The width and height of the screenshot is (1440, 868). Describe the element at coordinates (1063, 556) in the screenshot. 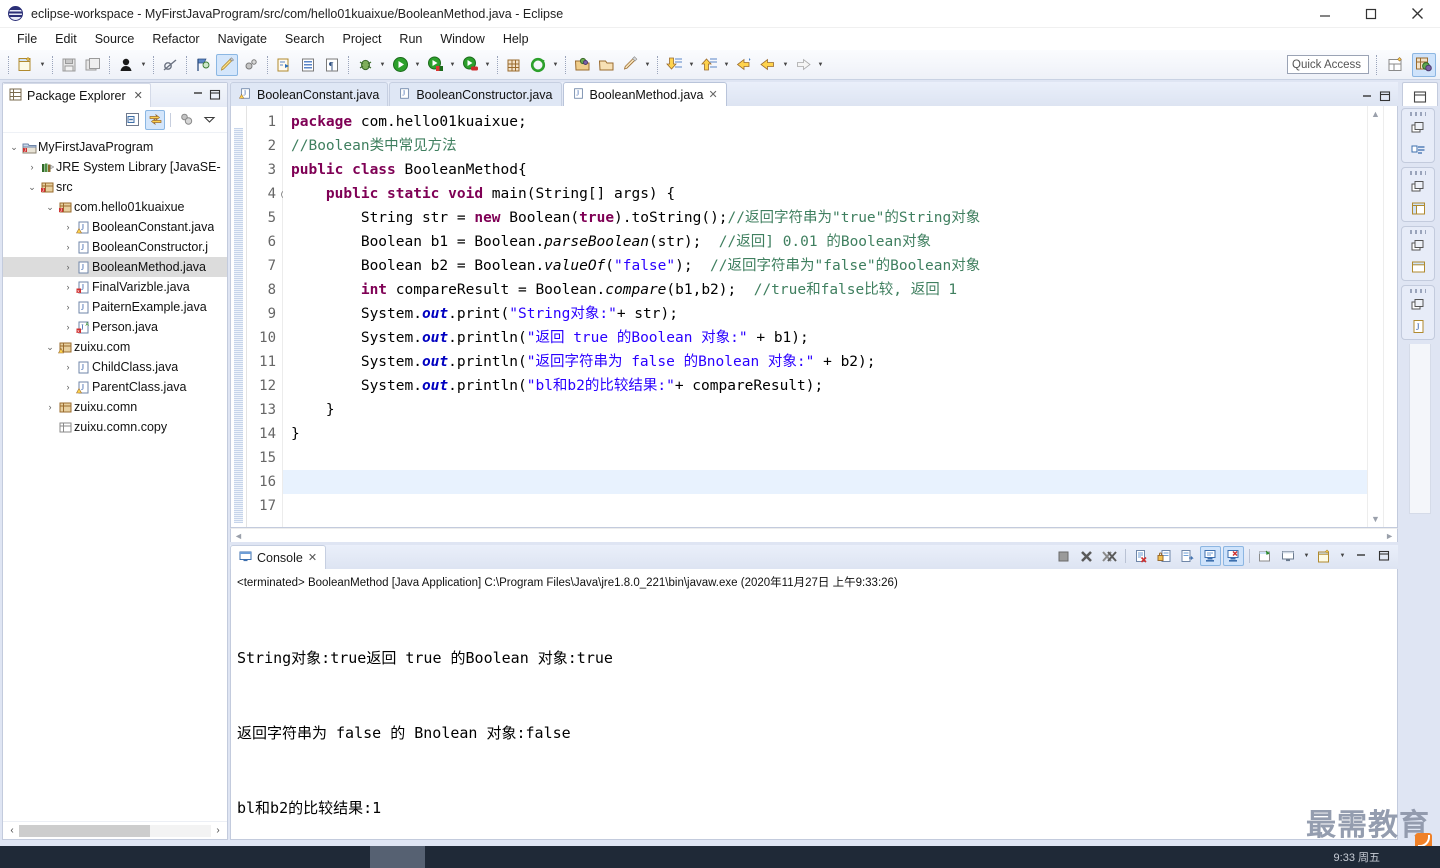

I see `terminate-icon` at that location.